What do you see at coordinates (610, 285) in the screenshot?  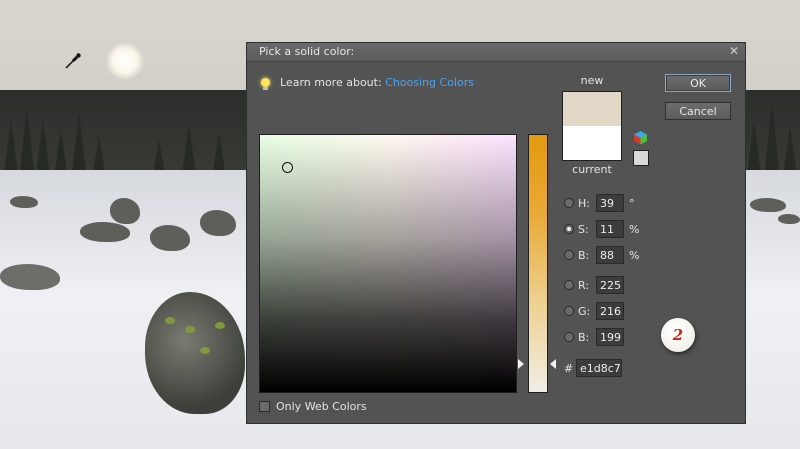 I see `red-input` at bounding box center [610, 285].